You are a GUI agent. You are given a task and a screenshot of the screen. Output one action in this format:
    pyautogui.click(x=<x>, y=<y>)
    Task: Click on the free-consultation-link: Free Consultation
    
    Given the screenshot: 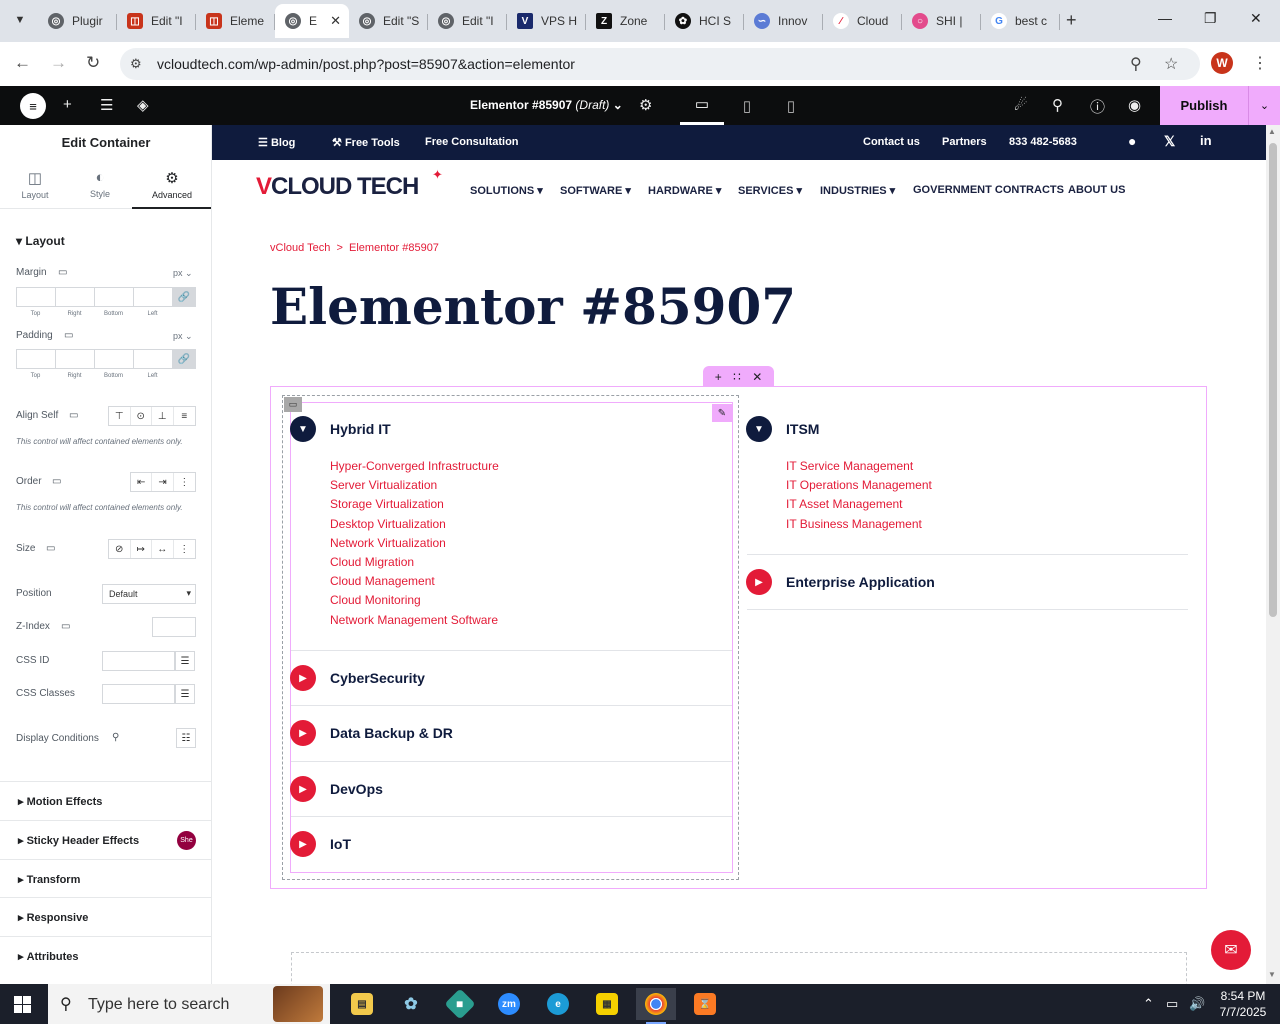 What is the action you would take?
    pyautogui.click(x=472, y=142)
    